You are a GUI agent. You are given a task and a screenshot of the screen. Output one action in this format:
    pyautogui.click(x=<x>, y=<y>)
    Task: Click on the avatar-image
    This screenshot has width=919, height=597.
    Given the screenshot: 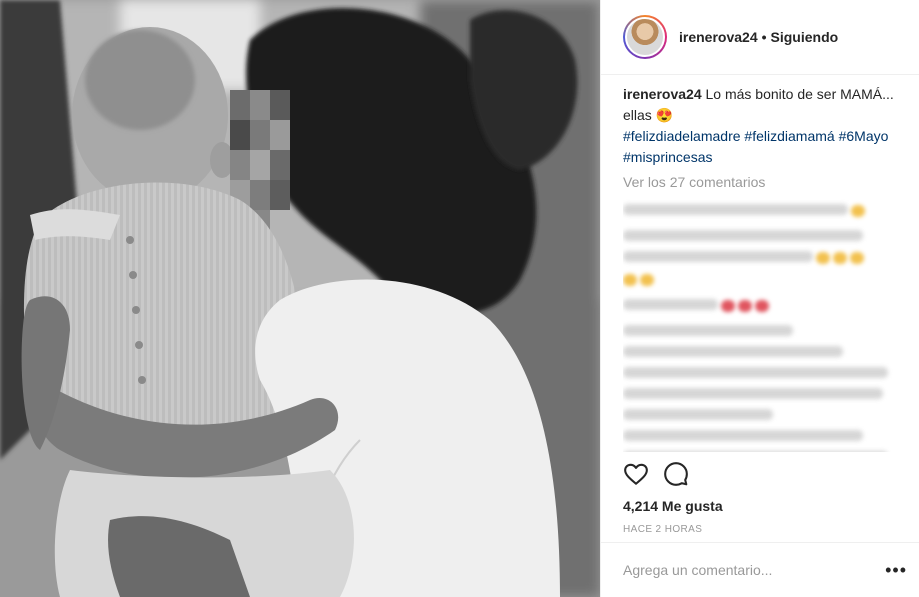 What is the action you would take?
    pyautogui.click(x=645, y=37)
    